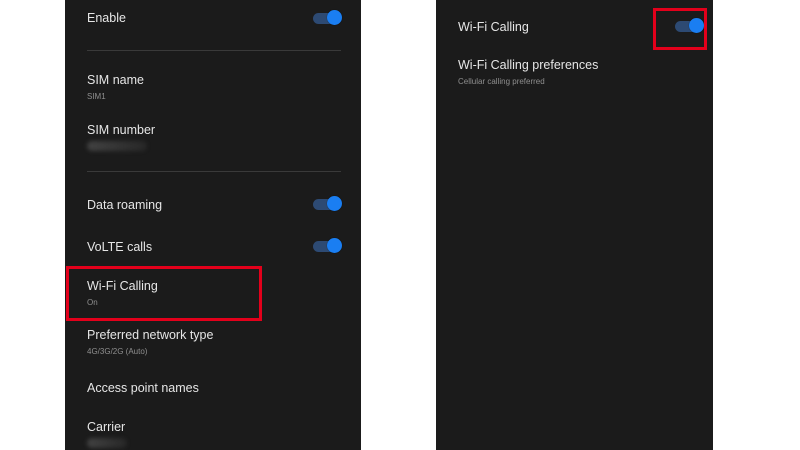 This screenshot has height=450, width=800. I want to click on data-roaming-row: Data roaming, so click(214, 205).